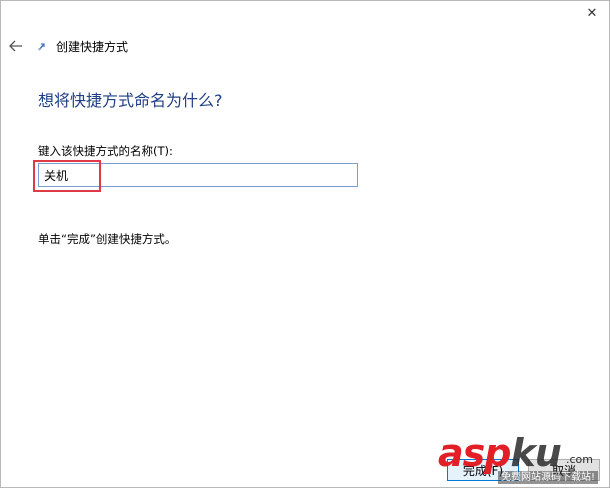 This screenshot has width=610, height=488. Describe the element at coordinates (198, 175) in the screenshot. I see `shortcut-name-input` at that location.